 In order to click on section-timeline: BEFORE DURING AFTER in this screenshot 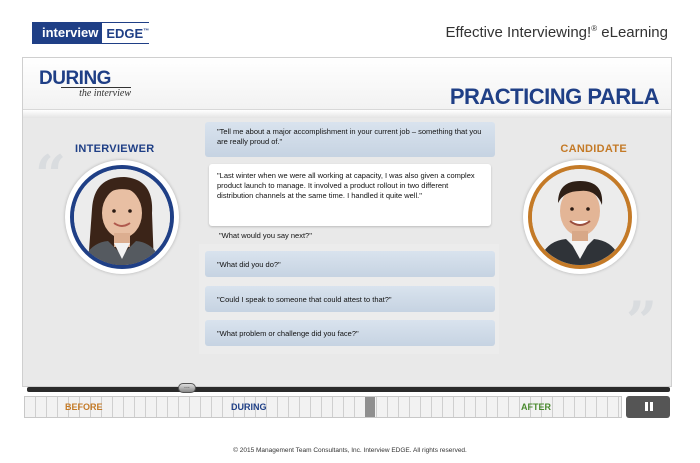, I will do `click(323, 407)`.